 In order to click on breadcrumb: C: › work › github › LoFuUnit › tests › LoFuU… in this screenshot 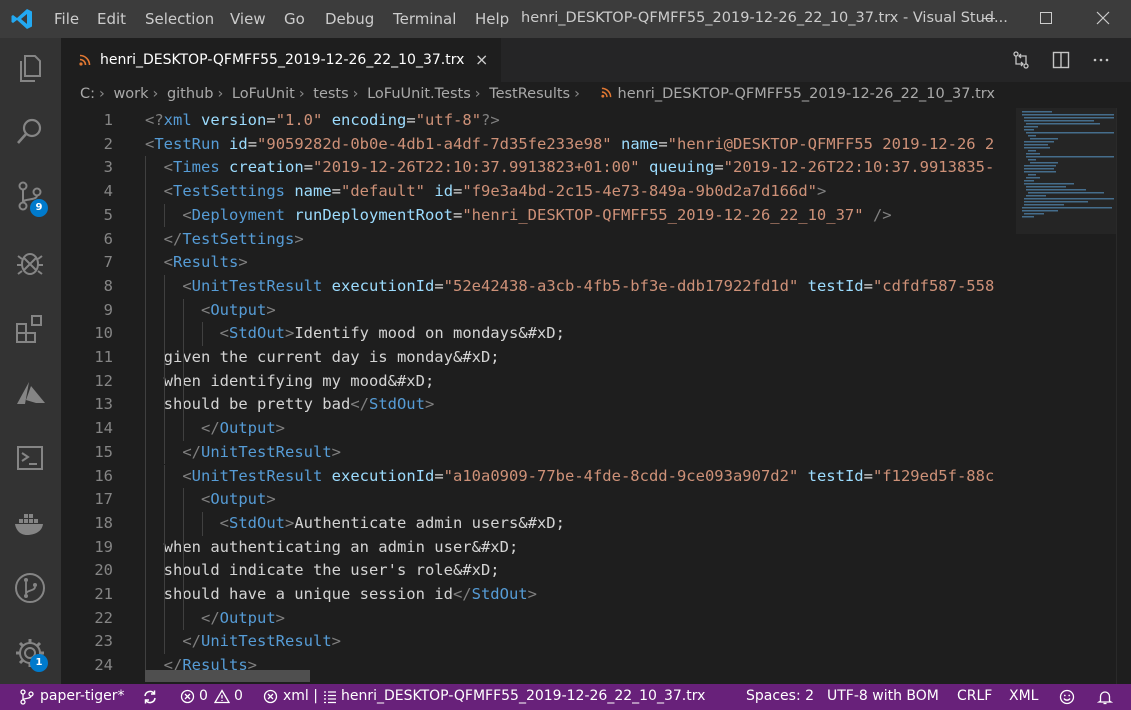, I will do `click(537, 94)`.